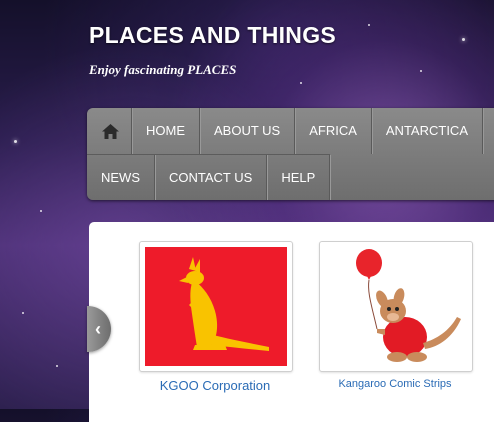 This screenshot has width=494, height=422. I want to click on carousel-item-comic, so click(396, 306).